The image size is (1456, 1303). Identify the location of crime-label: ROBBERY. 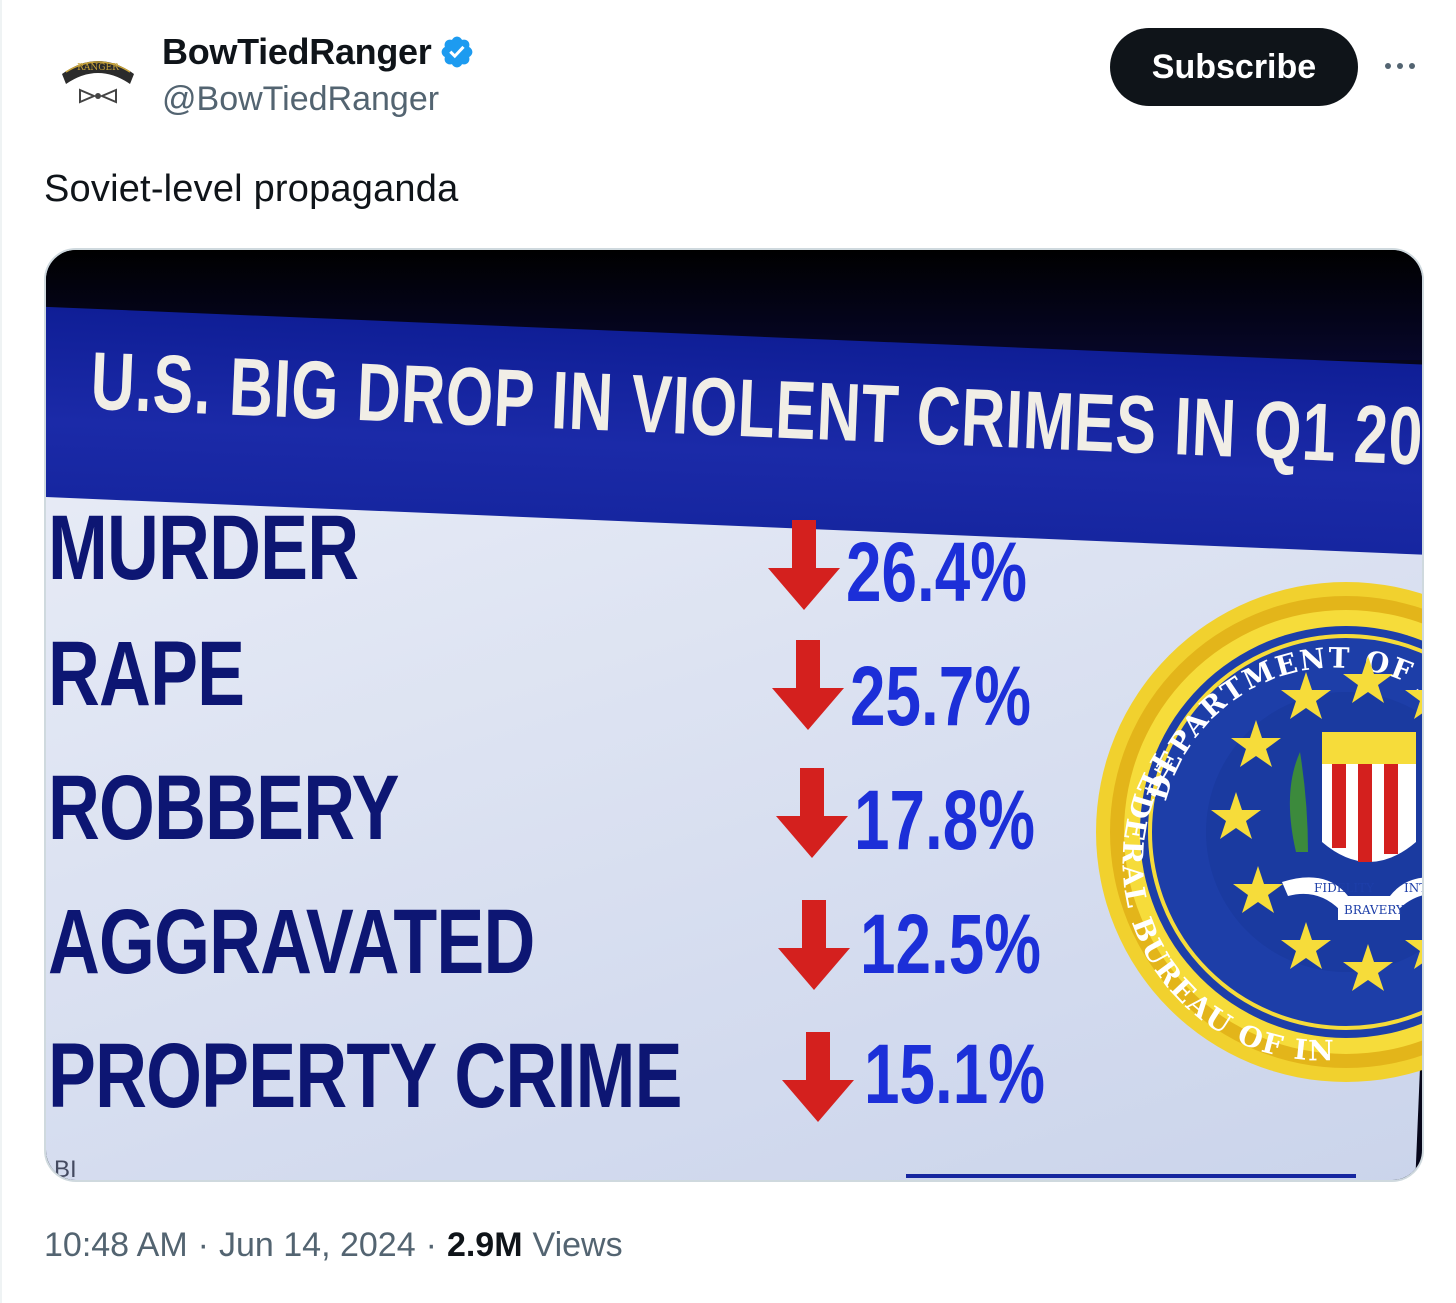
(223, 808).